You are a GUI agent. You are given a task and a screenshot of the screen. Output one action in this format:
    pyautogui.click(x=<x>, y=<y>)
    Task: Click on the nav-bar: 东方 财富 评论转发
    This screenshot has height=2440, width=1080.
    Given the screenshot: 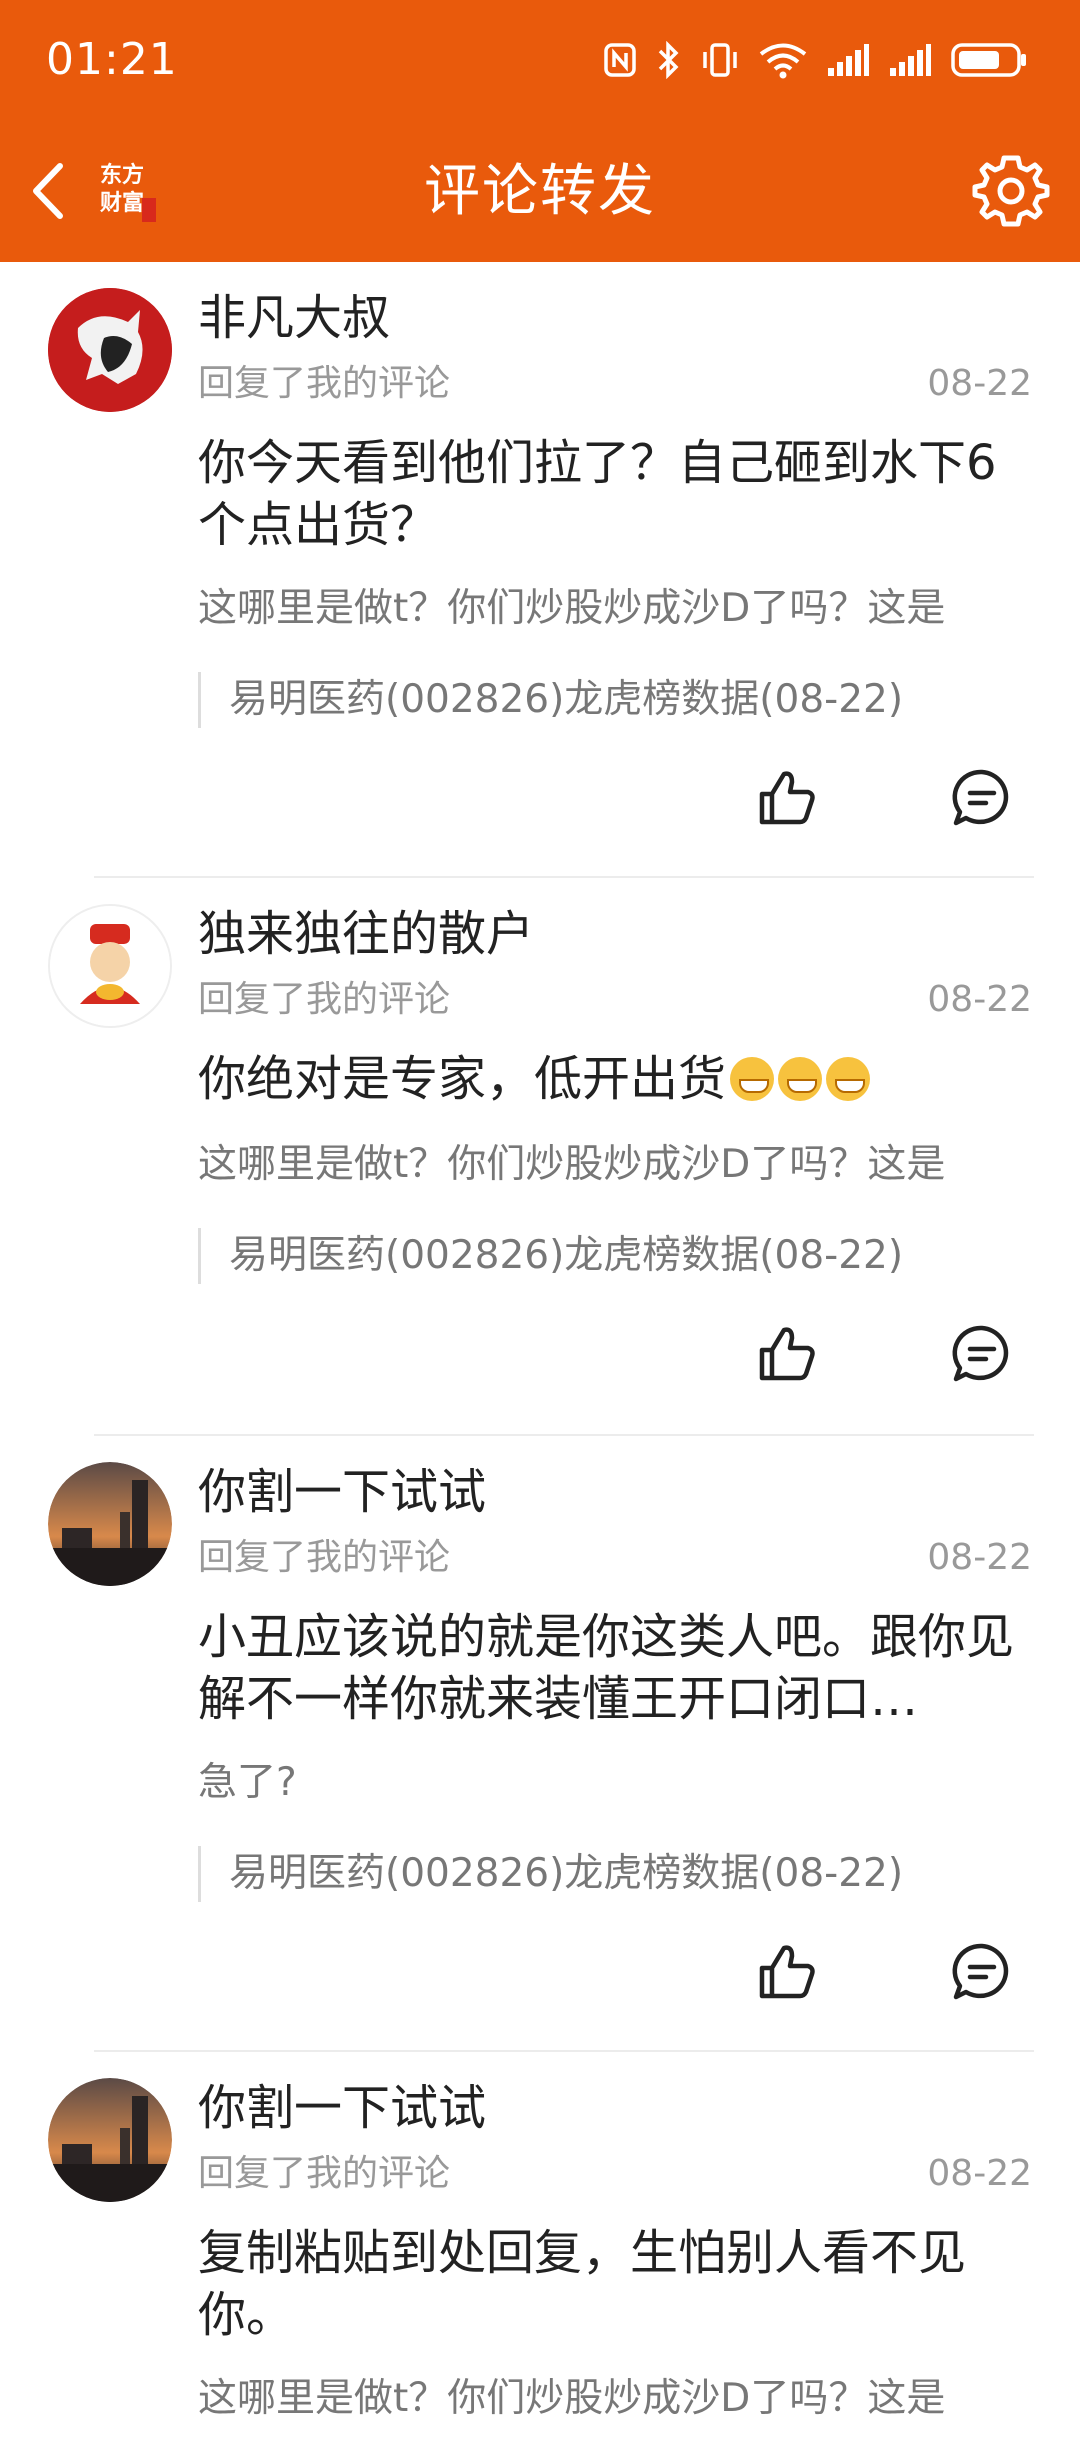 What is the action you would take?
    pyautogui.click(x=540, y=191)
    